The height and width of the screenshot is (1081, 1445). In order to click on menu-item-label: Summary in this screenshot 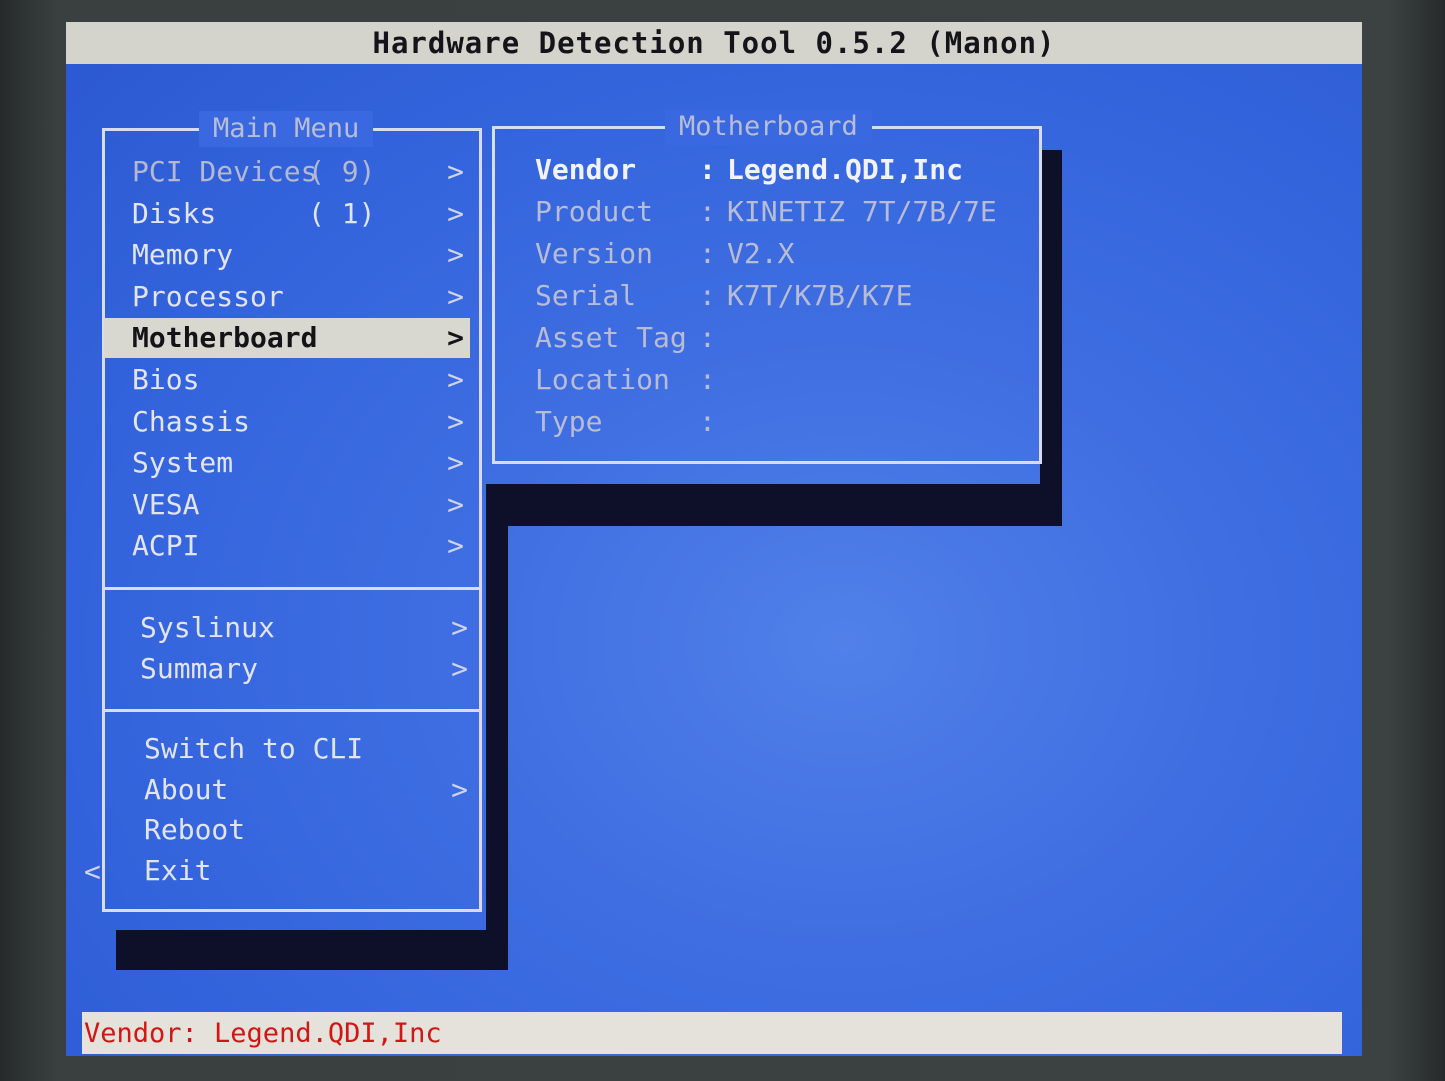, I will do `click(199, 668)`.